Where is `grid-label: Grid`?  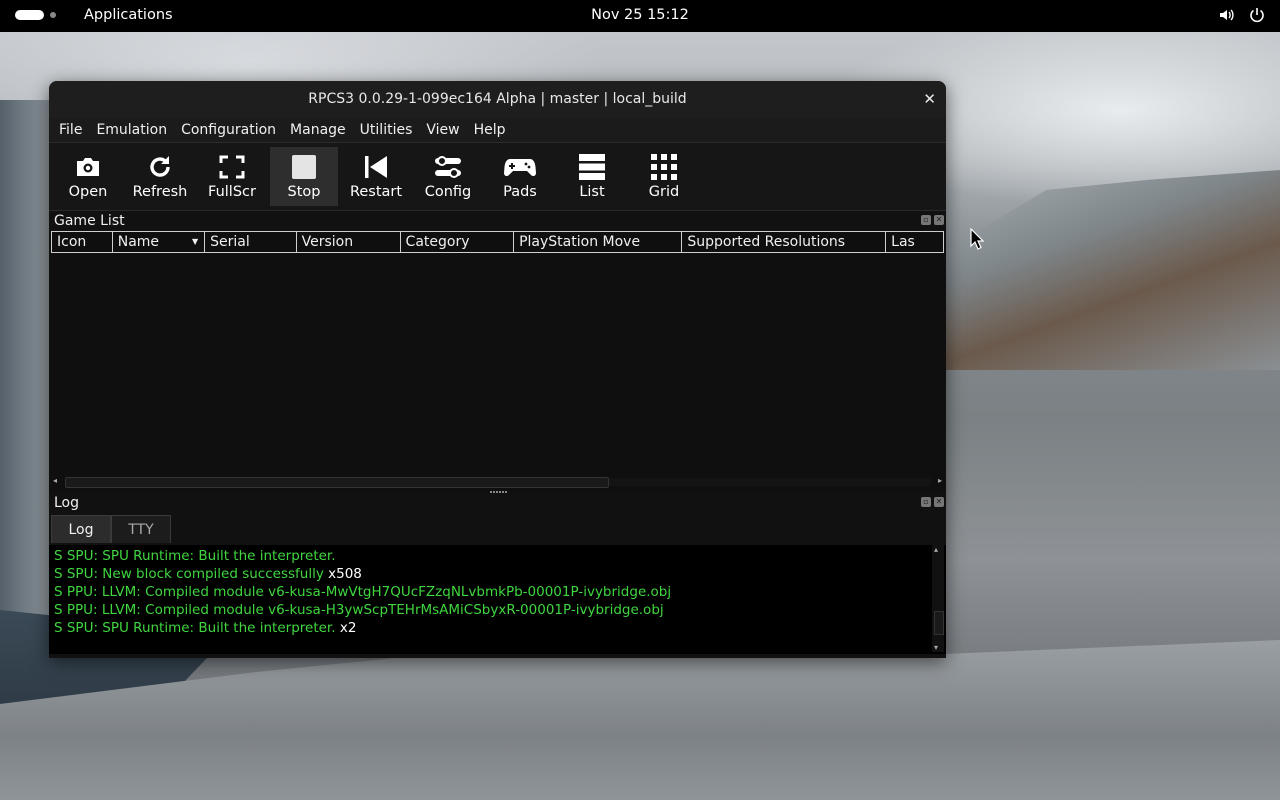 grid-label: Grid is located at coordinates (664, 192).